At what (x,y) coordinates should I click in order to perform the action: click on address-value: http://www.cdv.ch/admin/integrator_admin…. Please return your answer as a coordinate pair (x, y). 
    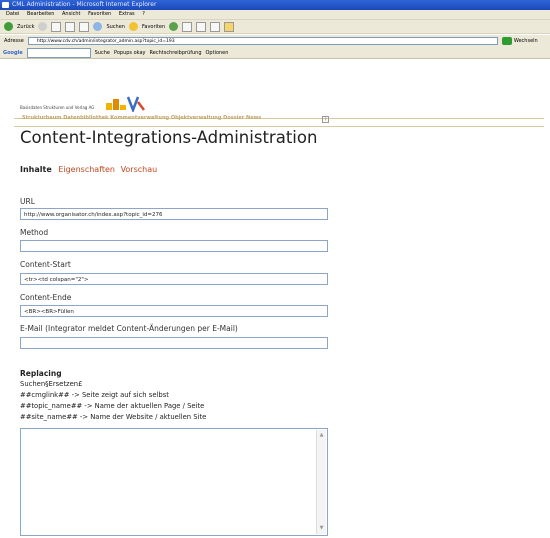
    Looking at the image, I should click on (105, 41).